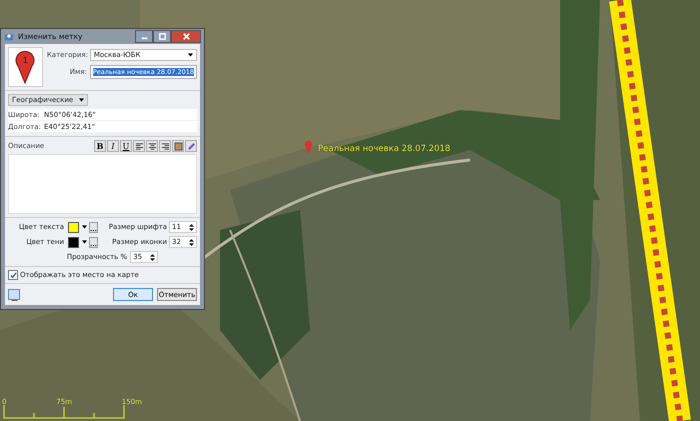 This screenshot has height=421, width=700. What do you see at coordinates (144, 36) in the screenshot?
I see `minimize-button` at bounding box center [144, 36].